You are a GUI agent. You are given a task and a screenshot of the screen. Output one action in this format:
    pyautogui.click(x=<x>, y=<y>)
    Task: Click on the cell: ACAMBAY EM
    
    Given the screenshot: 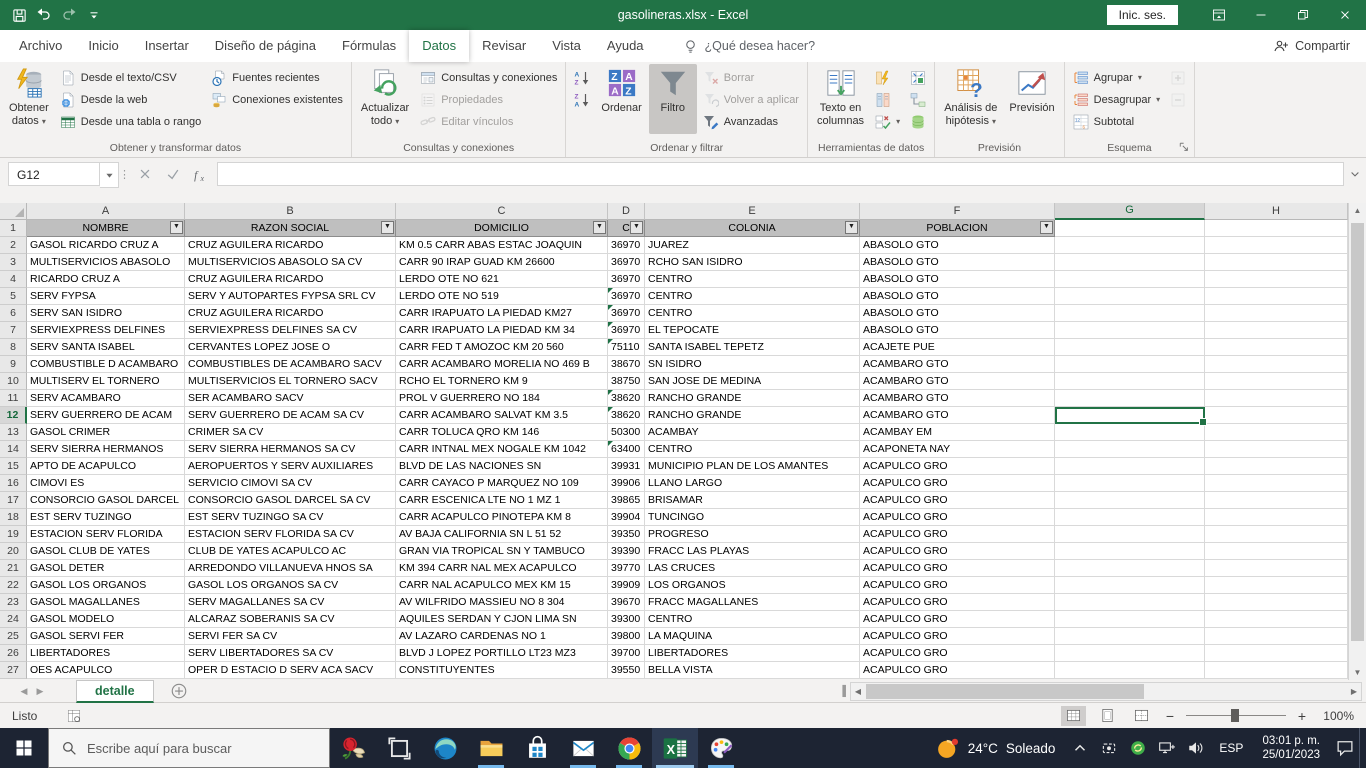 What is the action you would take?
    pyautogui.click(x=957, y=432)
    